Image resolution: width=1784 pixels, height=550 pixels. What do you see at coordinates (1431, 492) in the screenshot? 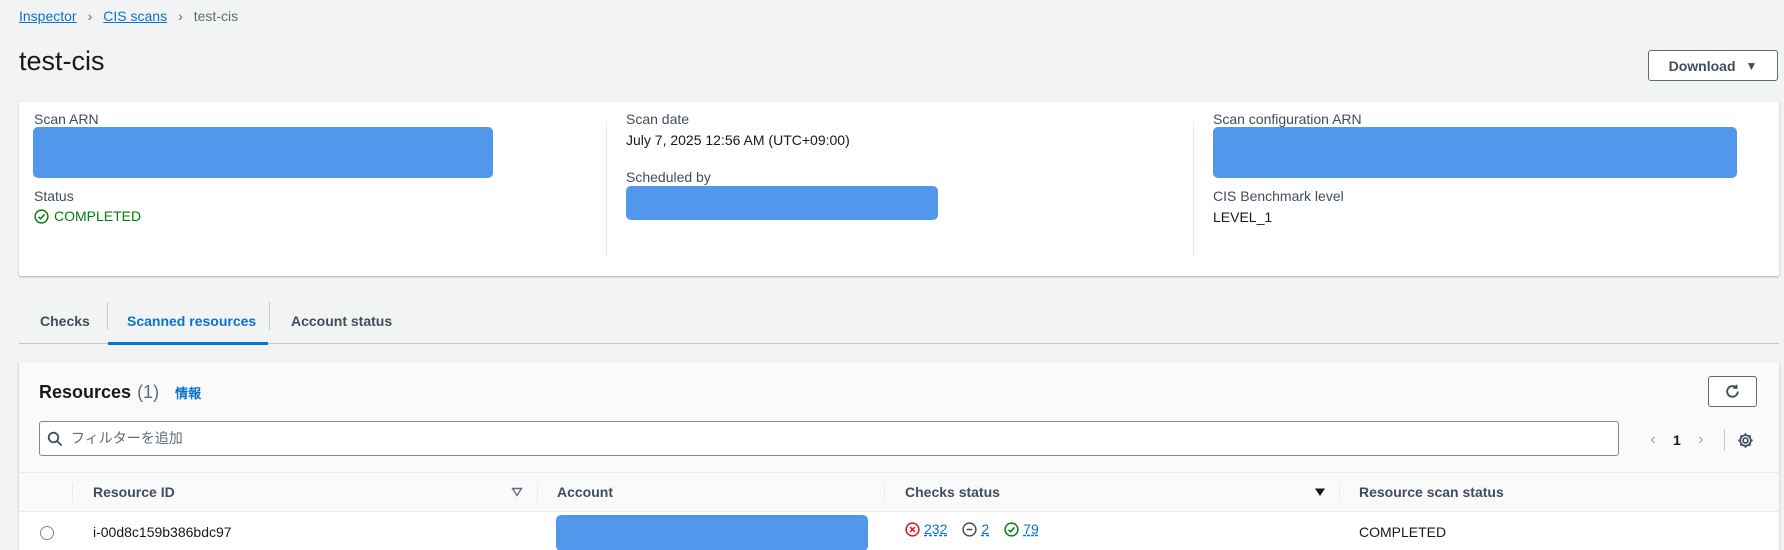
I see `column-header-resource-scan-status: Resource scan status` at bounding box center [1431, 492].